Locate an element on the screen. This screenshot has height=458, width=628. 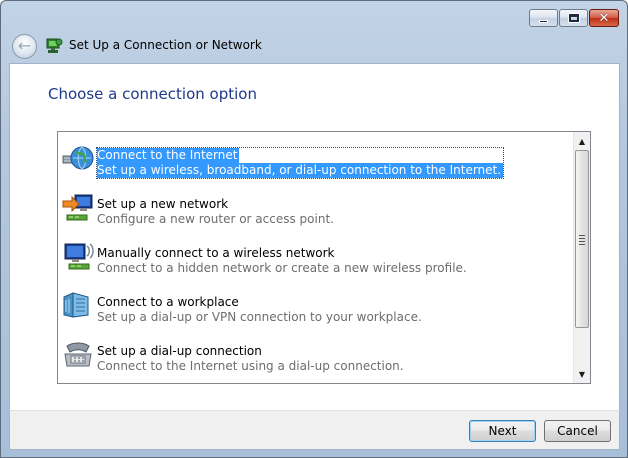
wireless-network-icon is located at coordinates (79, 256).